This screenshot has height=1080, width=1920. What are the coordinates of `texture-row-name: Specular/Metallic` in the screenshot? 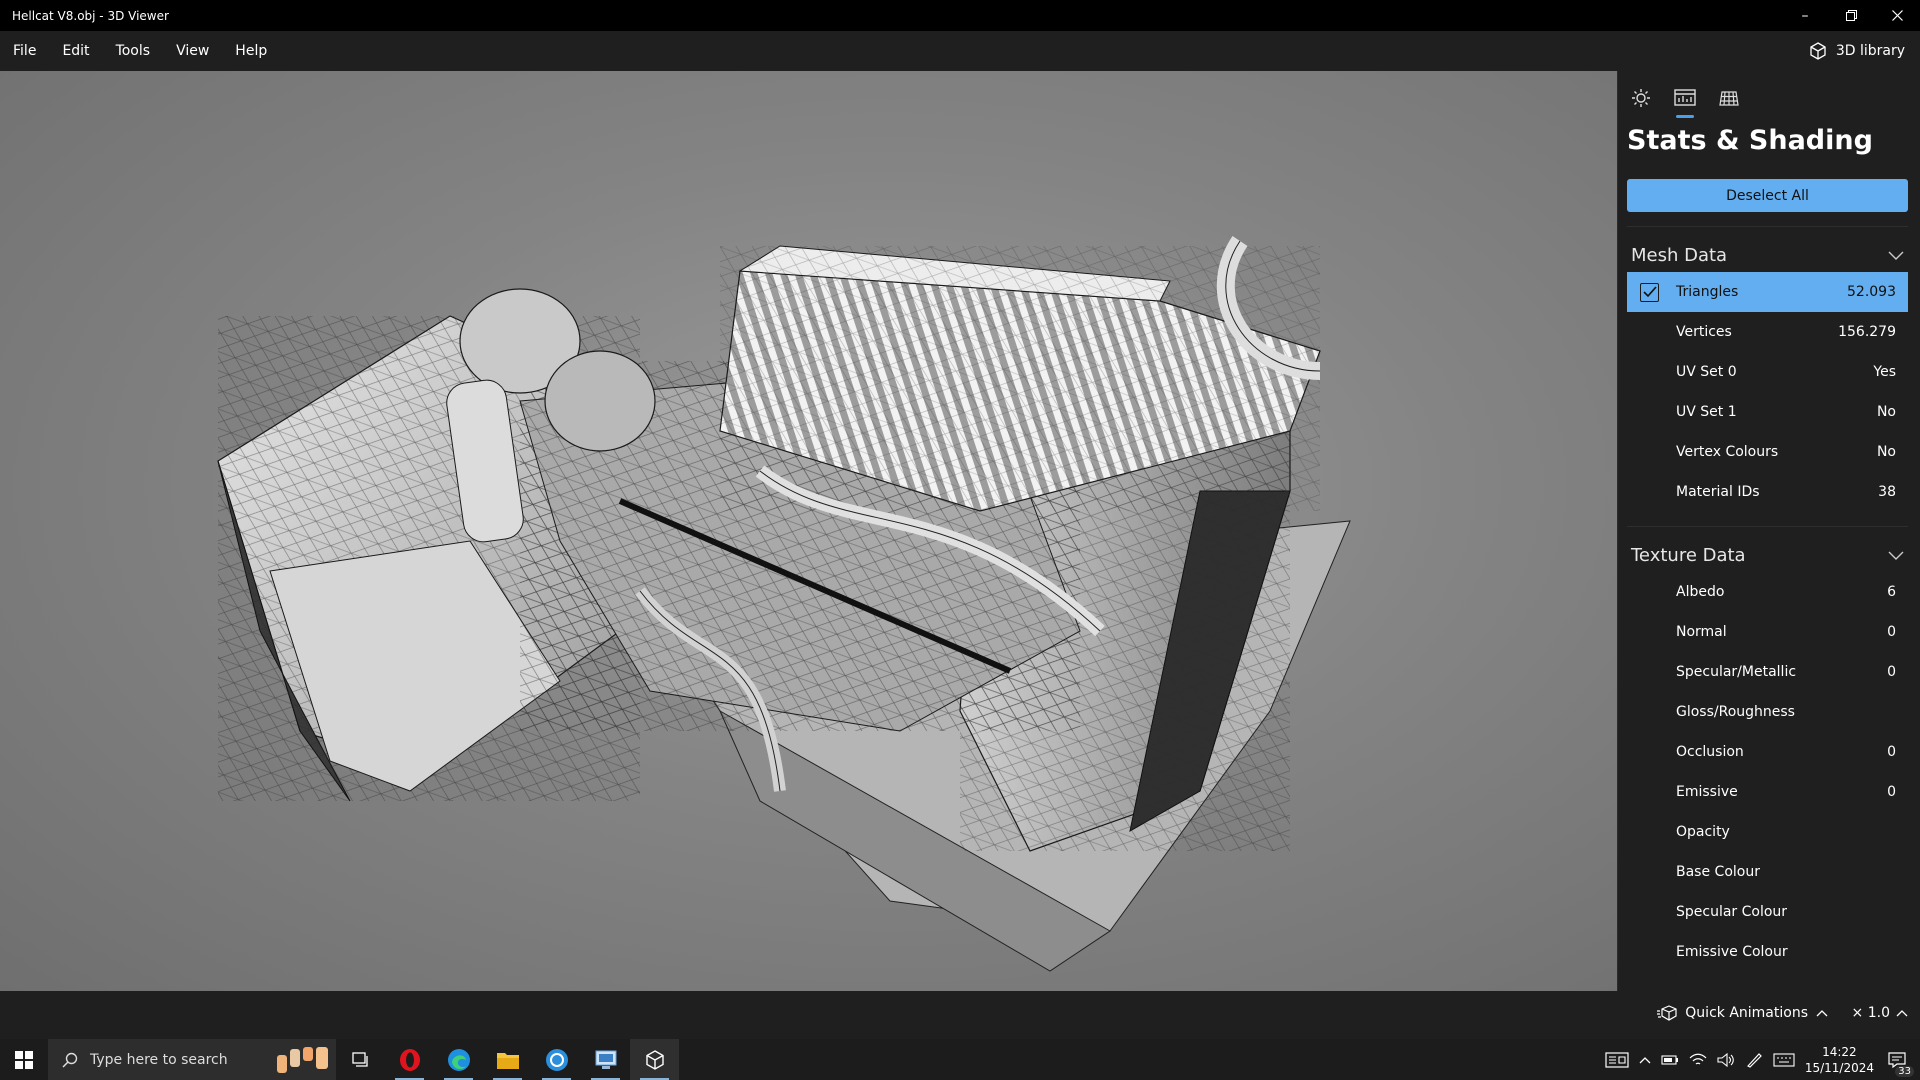 It's located at (1736, 672).